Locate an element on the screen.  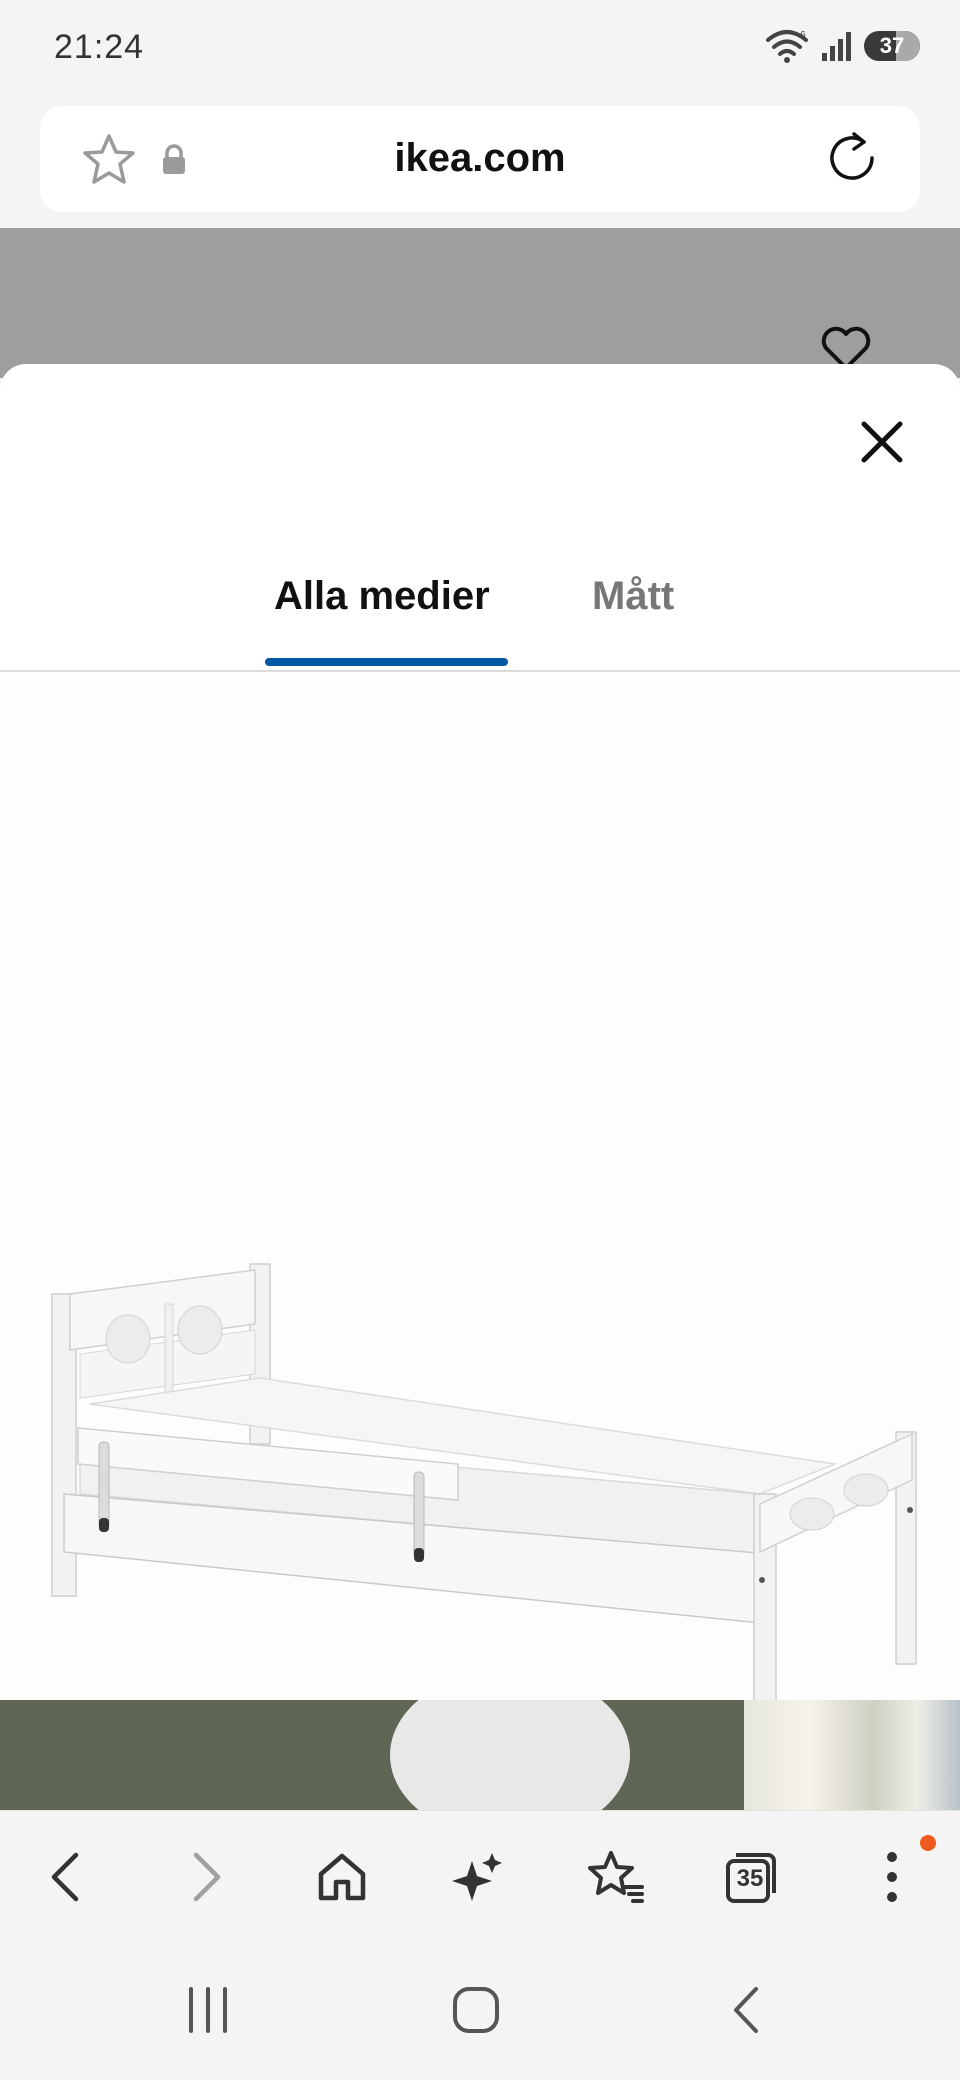
tabs-button: 35 is located at coordinates (752, 1877).